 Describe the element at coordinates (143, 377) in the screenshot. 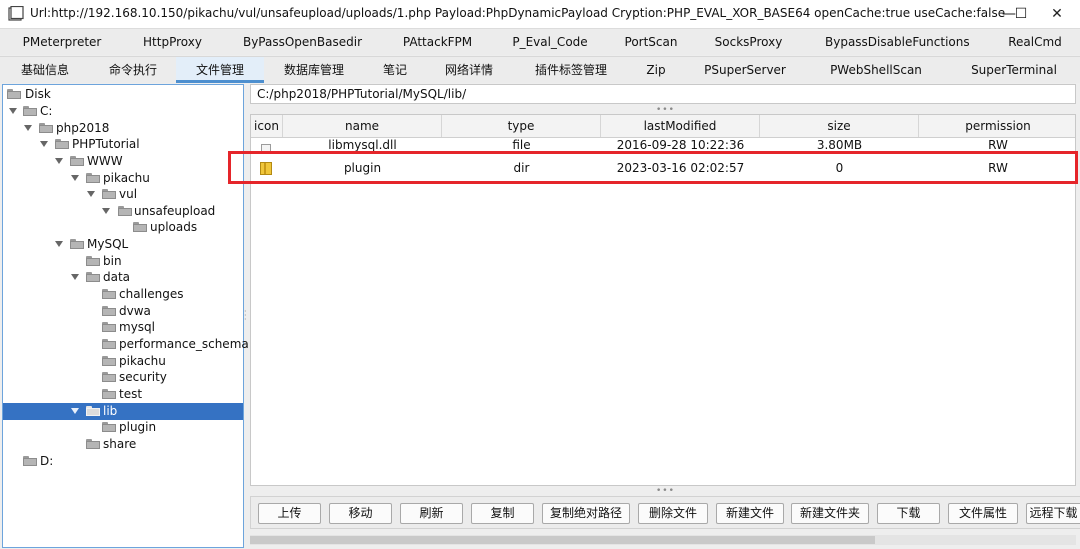

I see `tree-node-label: security` at that location.